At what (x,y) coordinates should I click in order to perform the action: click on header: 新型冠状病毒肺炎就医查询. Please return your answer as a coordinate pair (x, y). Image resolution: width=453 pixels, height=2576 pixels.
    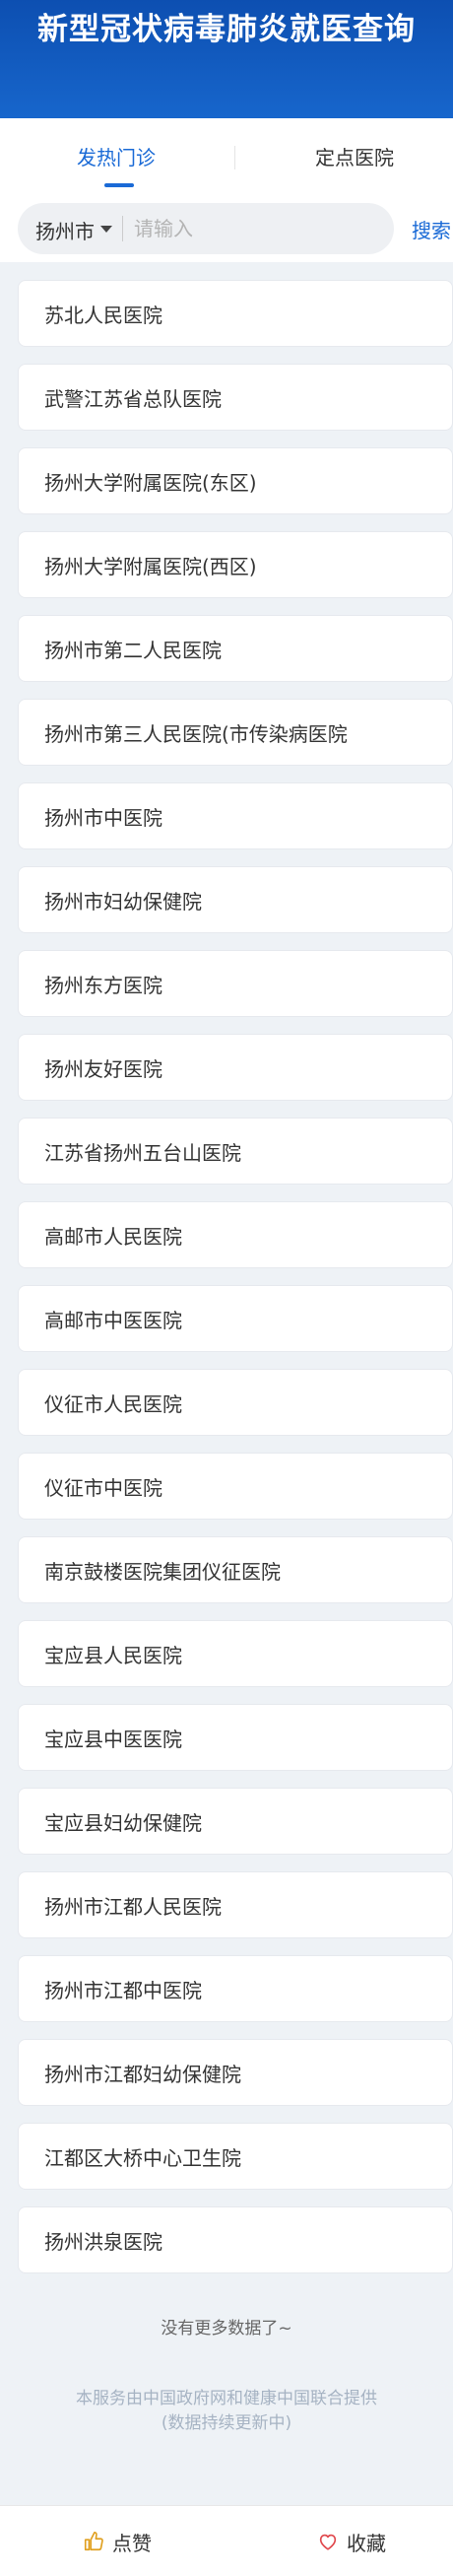
    Looking at the image, I should click on (227, 59).